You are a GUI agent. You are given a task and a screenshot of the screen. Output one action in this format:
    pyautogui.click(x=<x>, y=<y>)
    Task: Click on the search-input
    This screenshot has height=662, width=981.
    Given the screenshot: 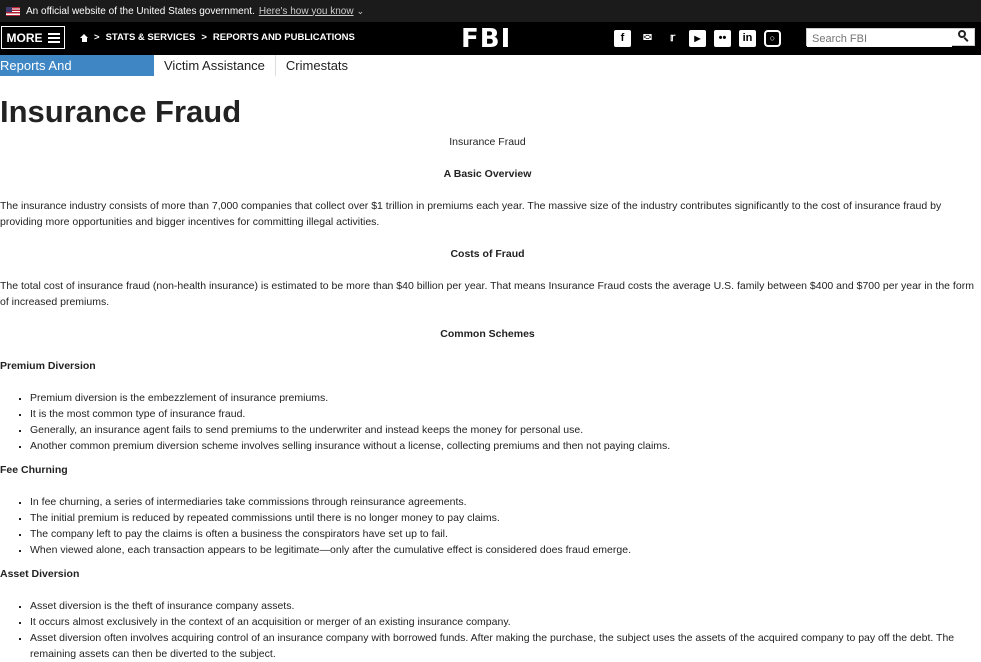 What is the action you would take?
    pyautogui.click(x=879, y=39)
    